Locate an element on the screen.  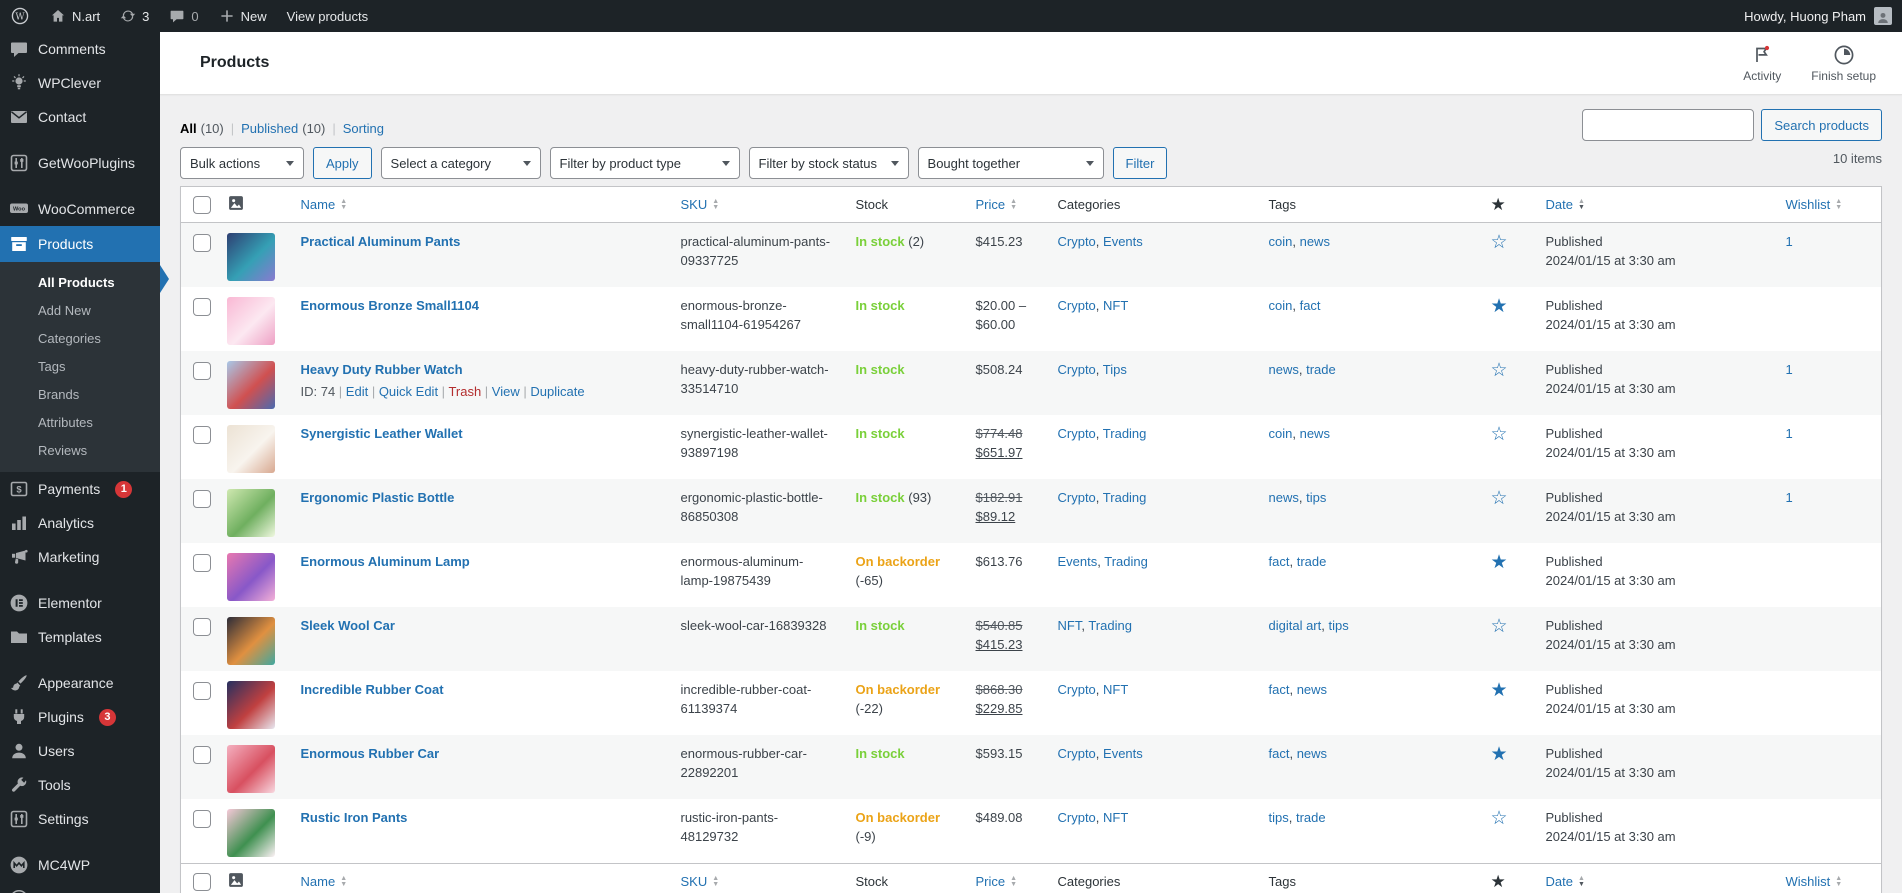
row-action-duplicate: Duplicate is located at coordinates (557, 391).